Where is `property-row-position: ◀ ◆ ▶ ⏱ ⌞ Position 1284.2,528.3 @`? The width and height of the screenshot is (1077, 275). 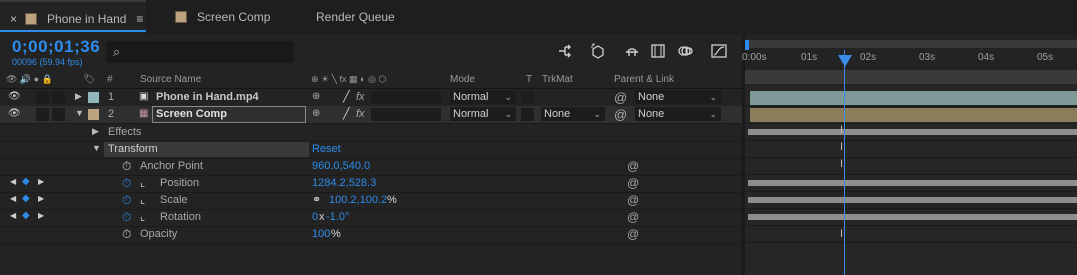
property-row-position: ◀ ◆ ▶ ⏱ ⌞ Position 1284.2,528.3 @ is located at coordinates (371, 184).